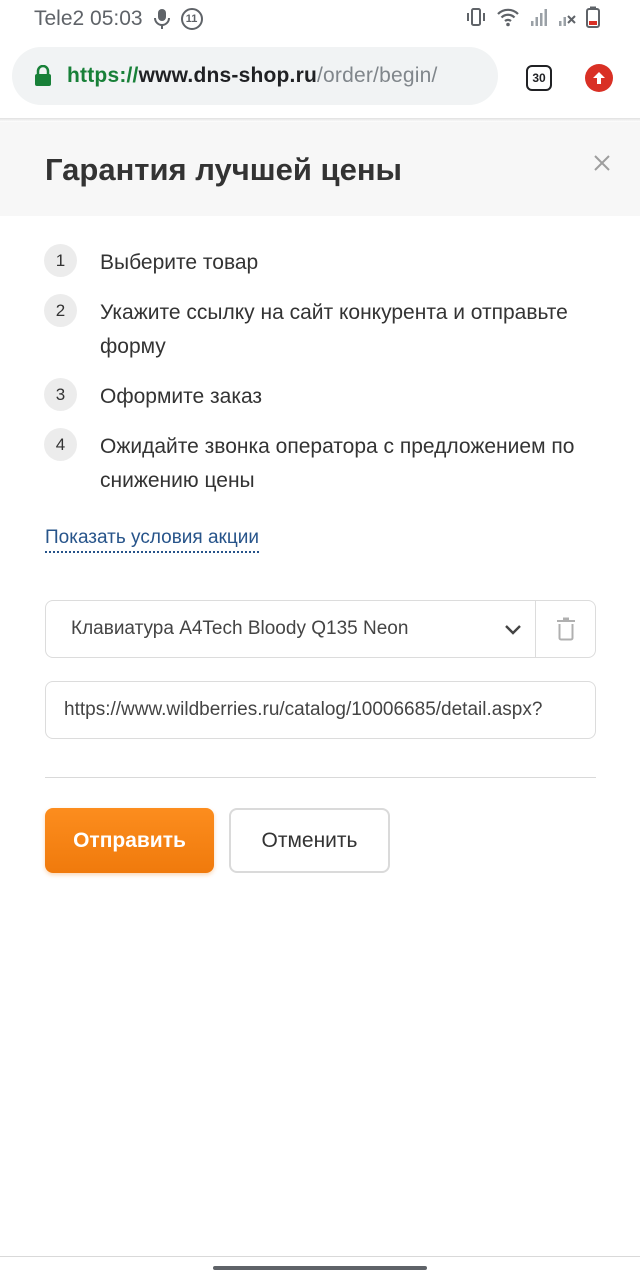  Describe the element at coordinates (320, 710) in the screenshot. I see `competitor-url-field` at that location.